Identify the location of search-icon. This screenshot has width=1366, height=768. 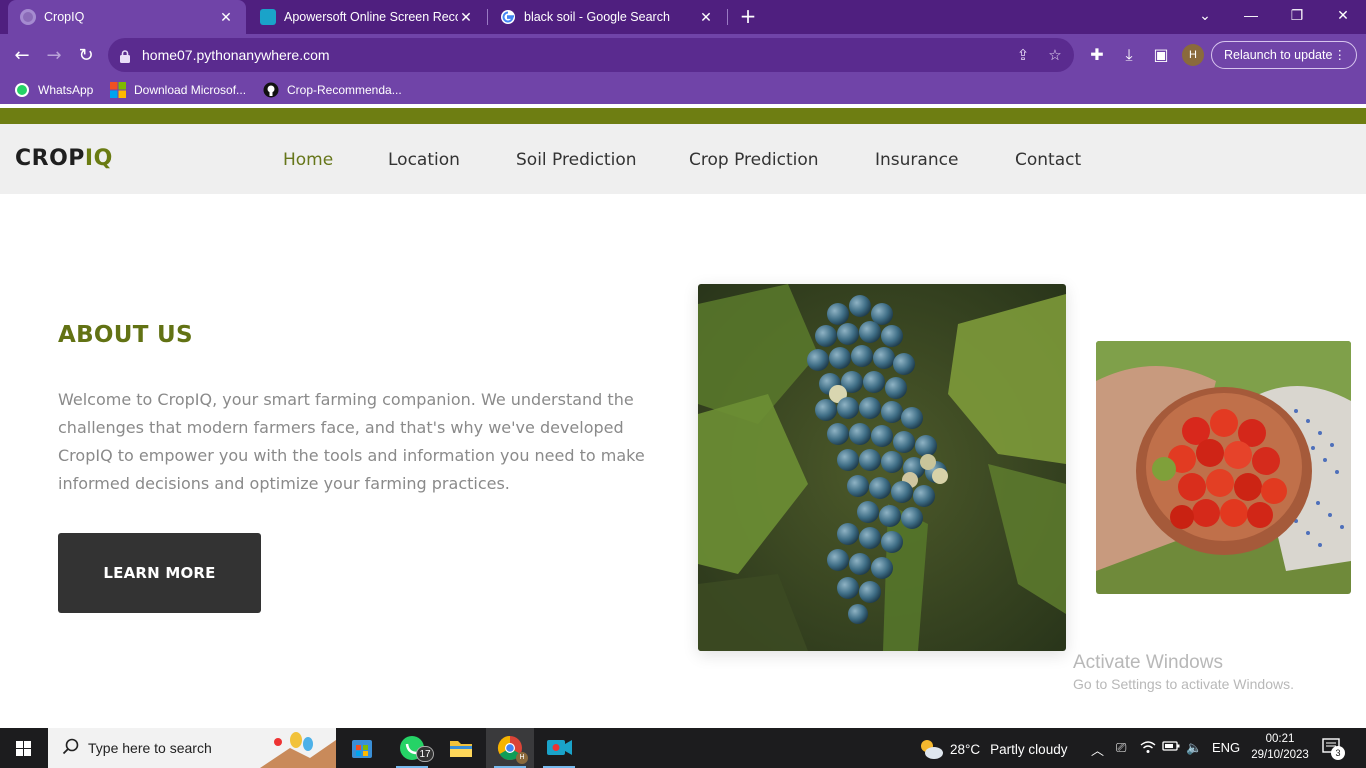
(71, 749).